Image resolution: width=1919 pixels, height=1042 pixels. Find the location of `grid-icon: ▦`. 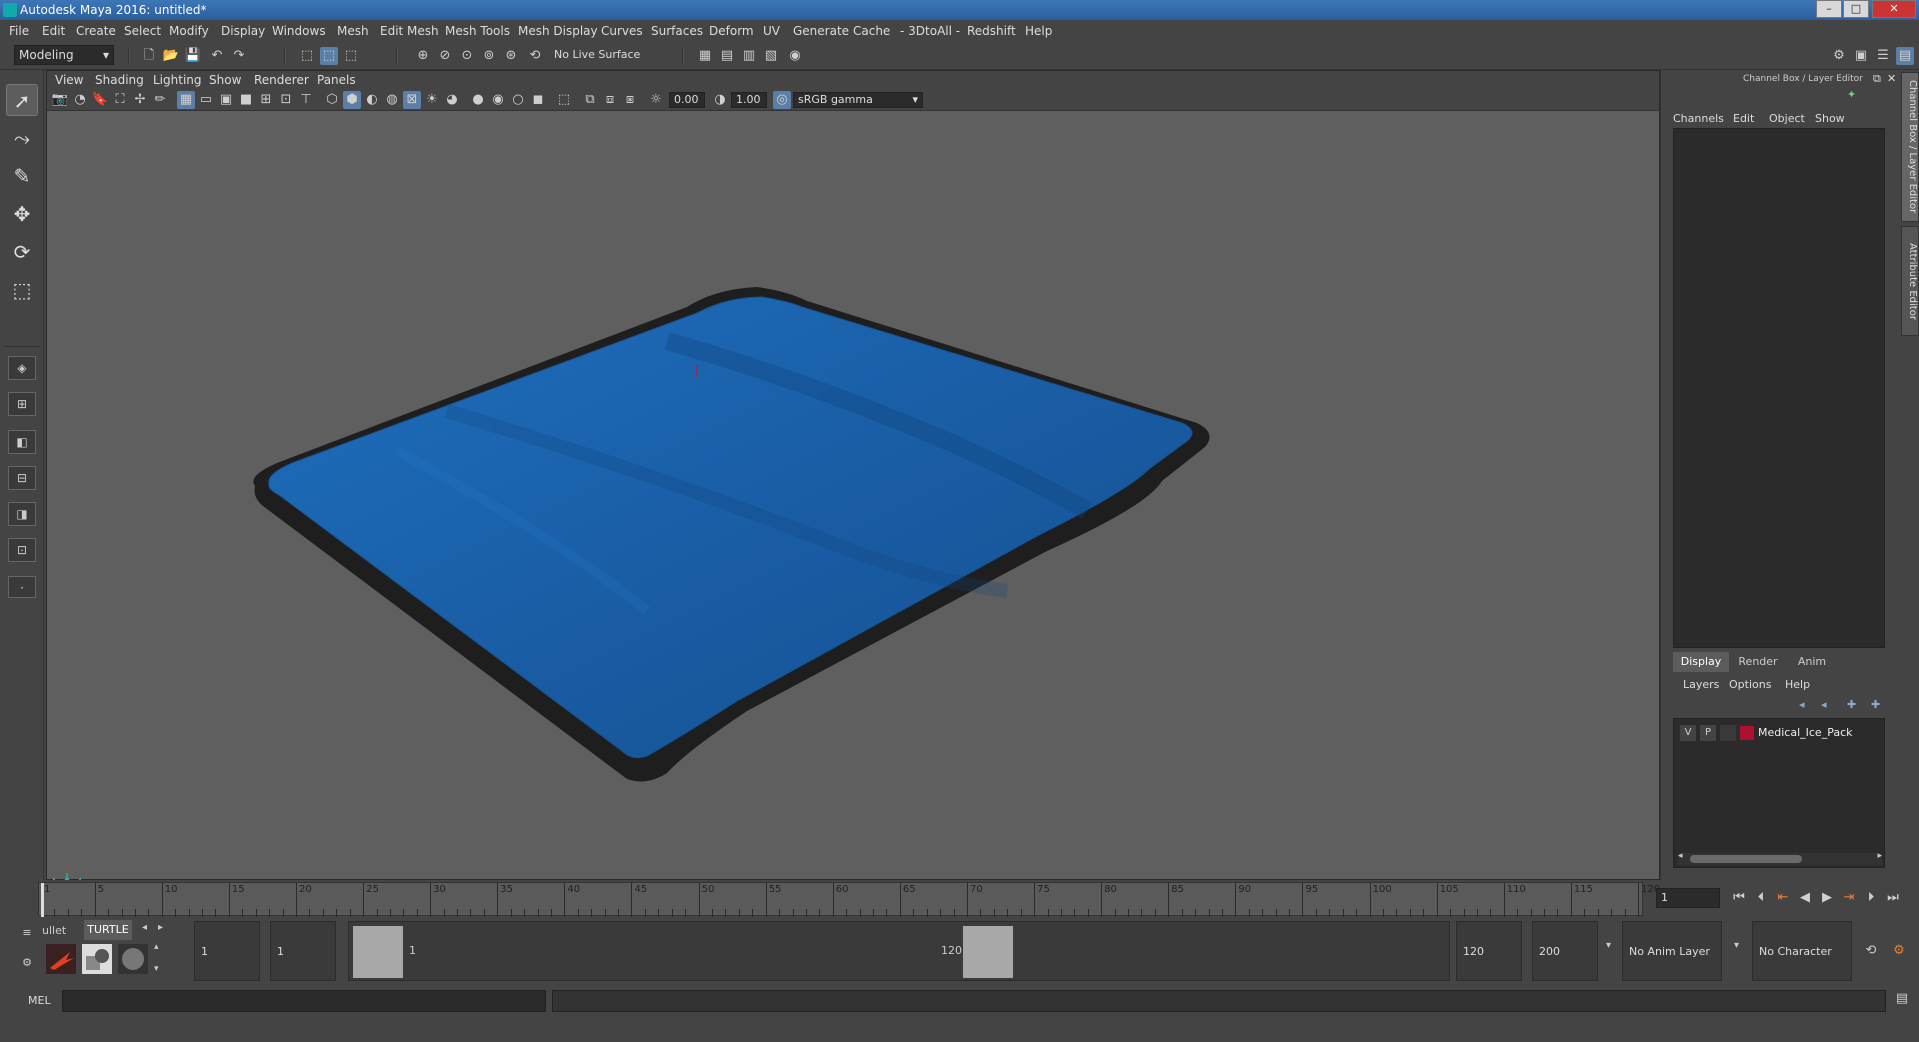

grid-icon: ▦ is located at coordinates (186, 100).